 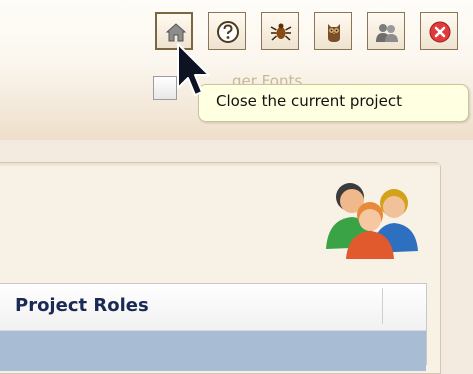 What do you see at coordinates (333, 103) in the screenshot?
I see `tooltip: Close the current project` at bounding box center [333, 103].